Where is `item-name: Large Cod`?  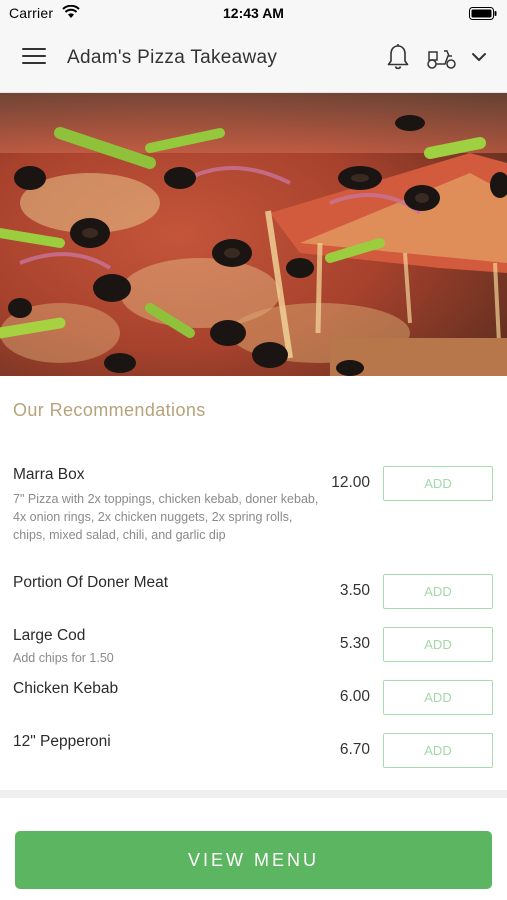 item-name: Large Cod is located at coordinates (49, 635).